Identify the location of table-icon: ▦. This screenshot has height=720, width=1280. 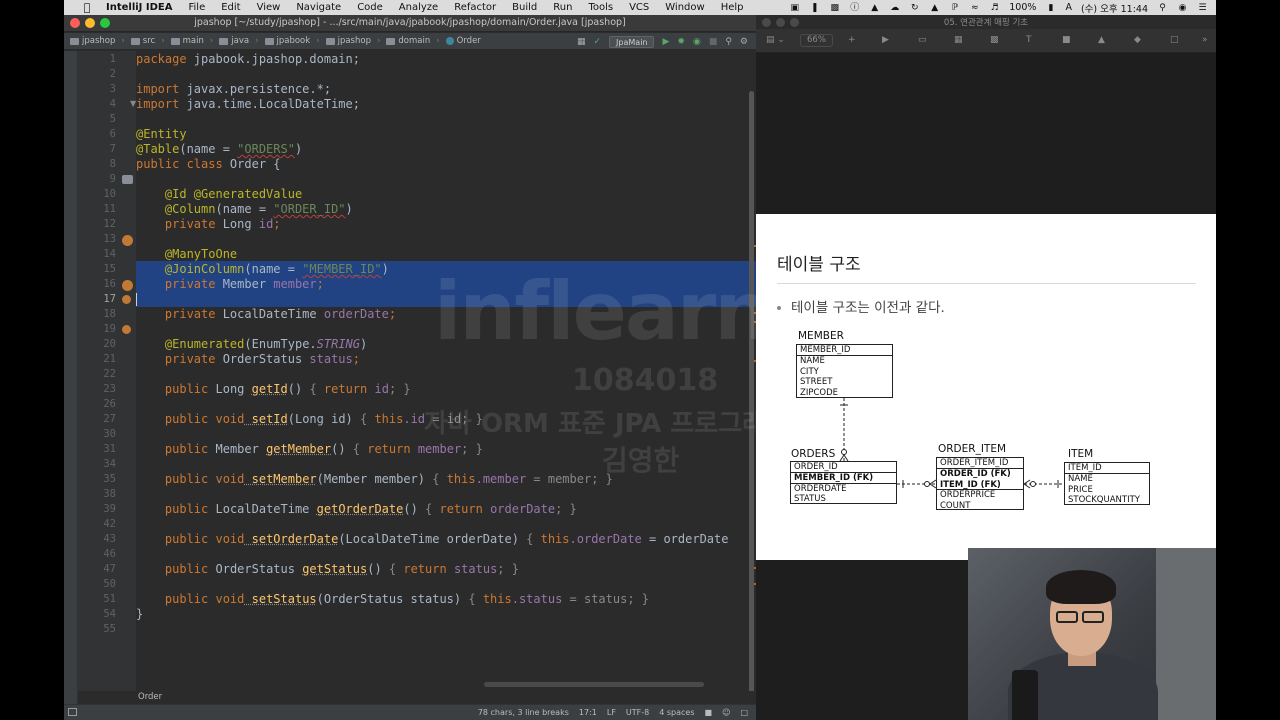
(958, 40).